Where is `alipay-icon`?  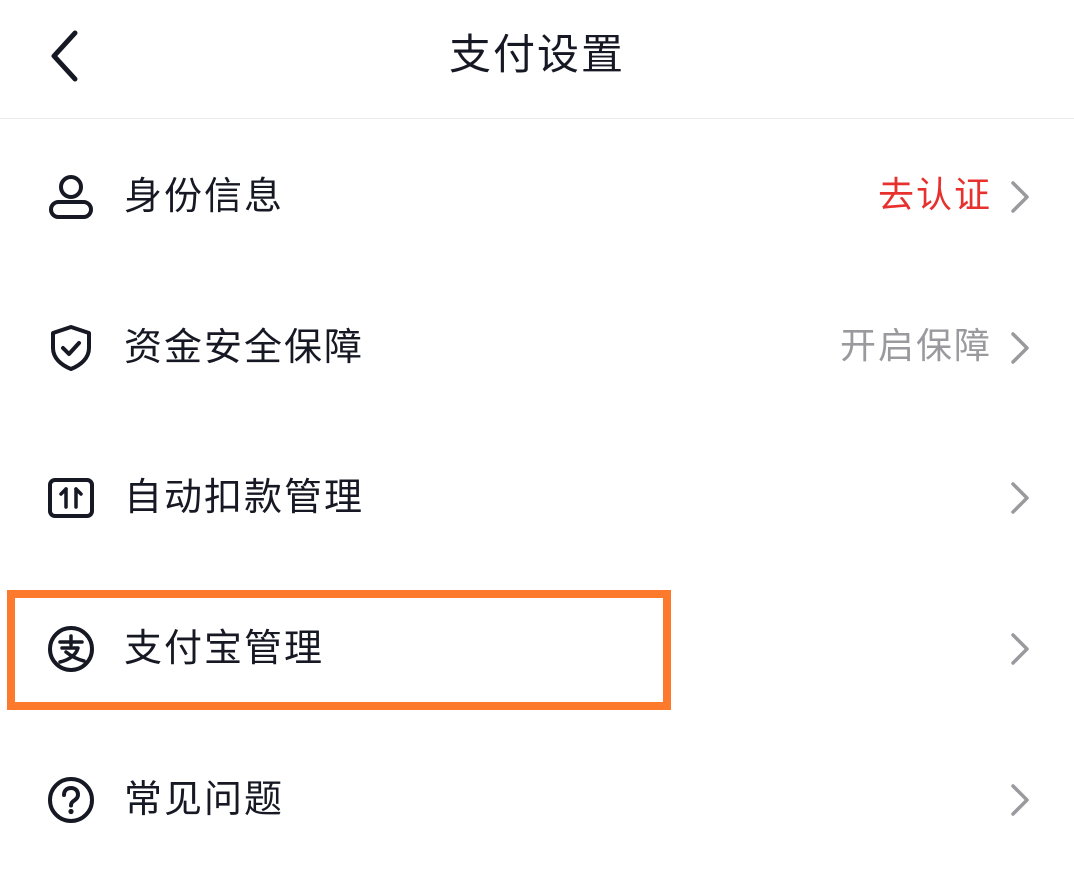 alipay-icon is located at coordinates (71, 649).